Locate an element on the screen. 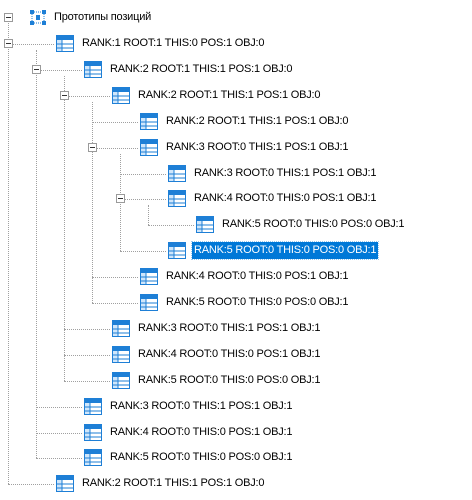  tree-node-label: RANK:1 ROOT:1 THIS:0 POS:1 OBJ:0 is located at coordinates (173, 43).